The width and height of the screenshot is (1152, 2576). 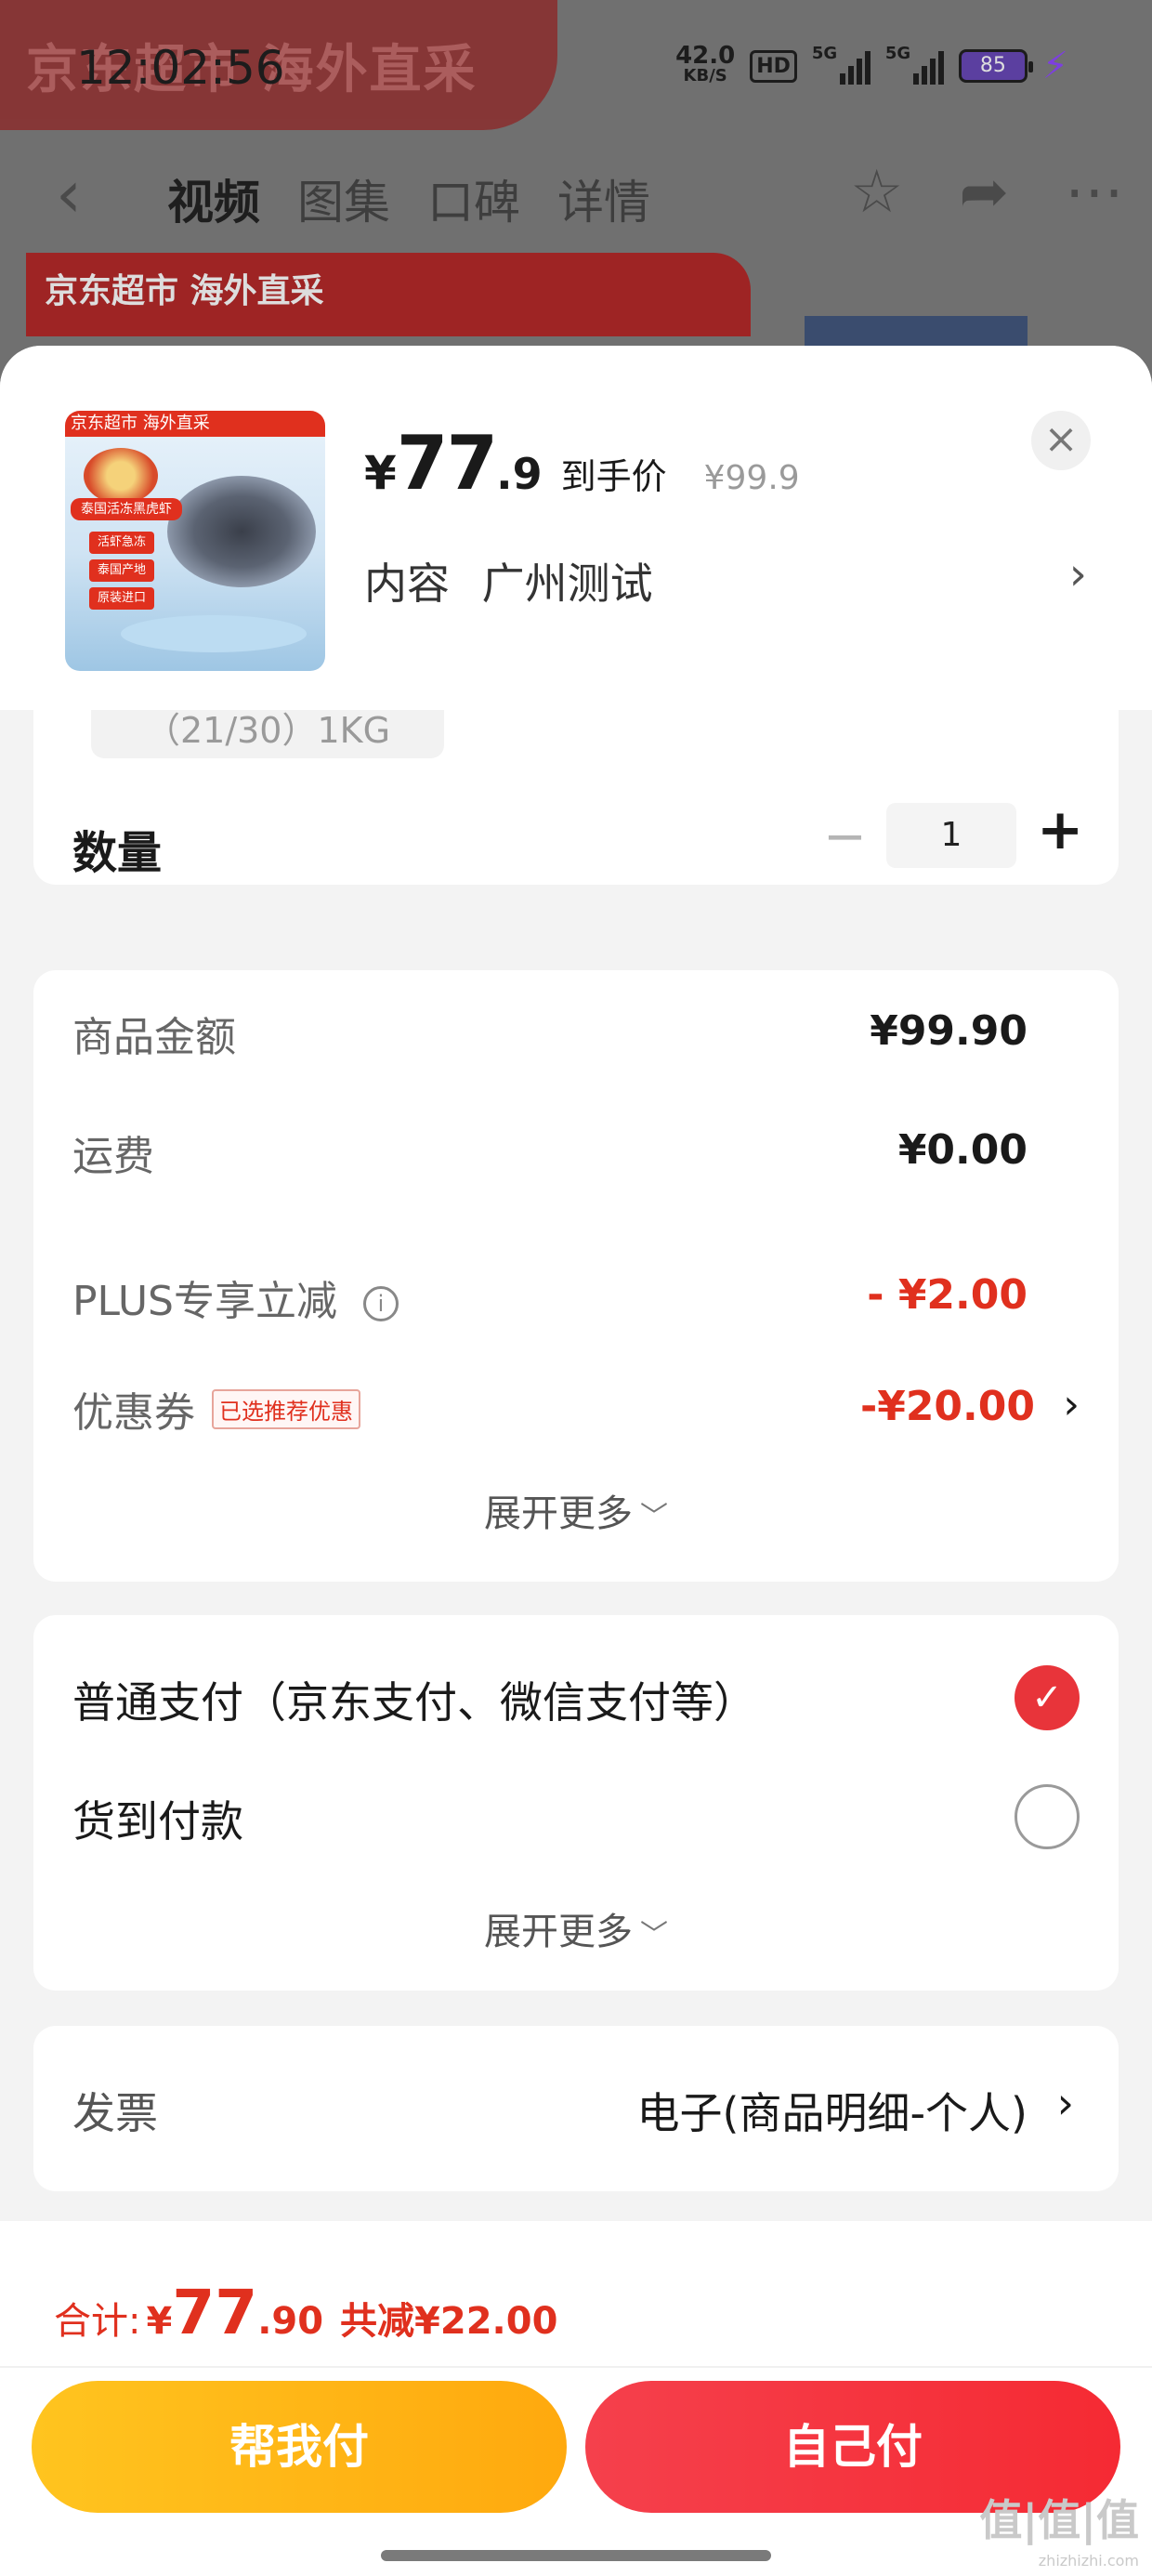 I want to click on total-label: 合计:, so click(x=97, y=2321).